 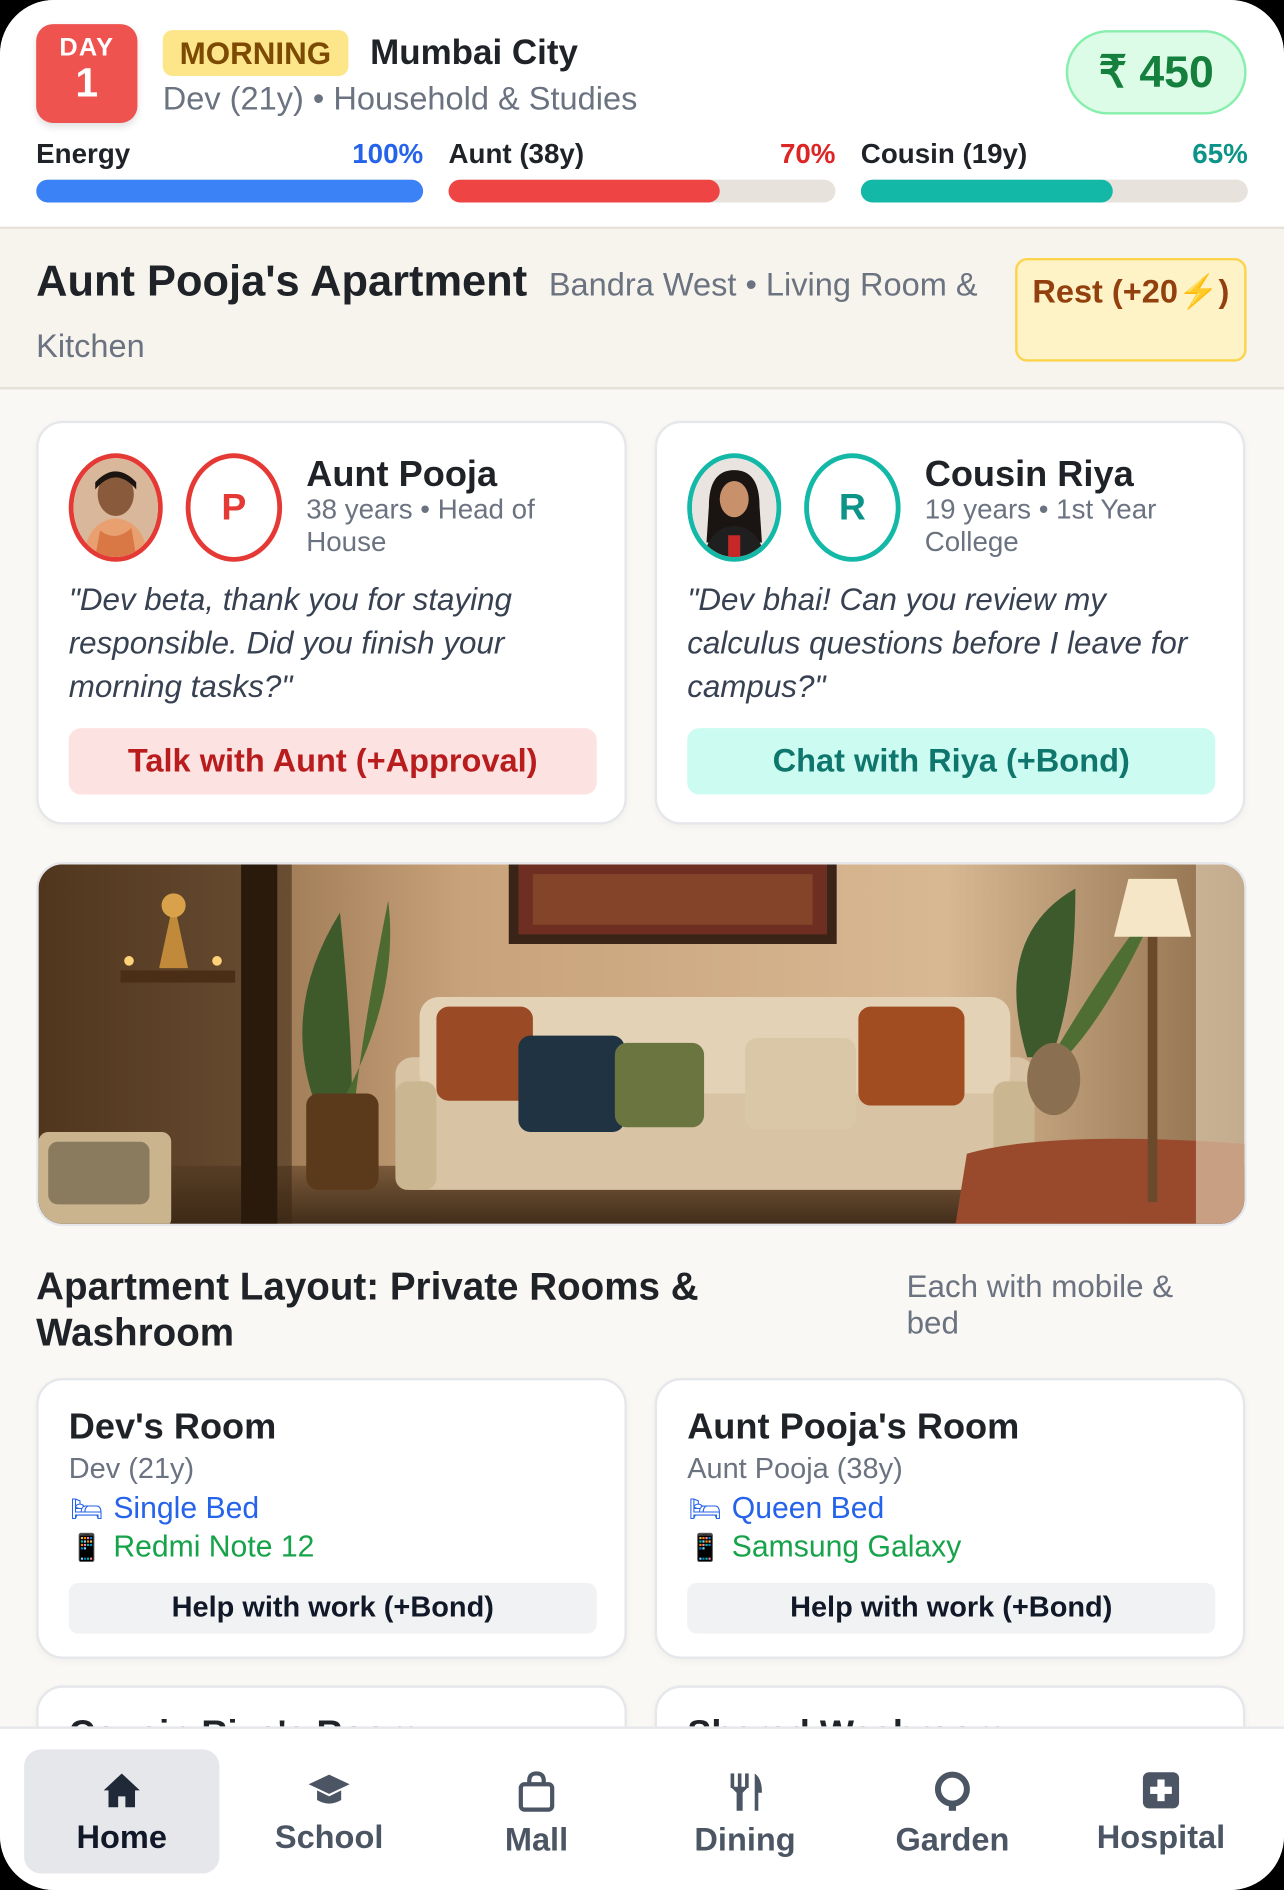 What do you see at coordinates (255, 53) in the screenshot?
I see `time-of-day-badge: MORNING` at bounding box center [255, 53].